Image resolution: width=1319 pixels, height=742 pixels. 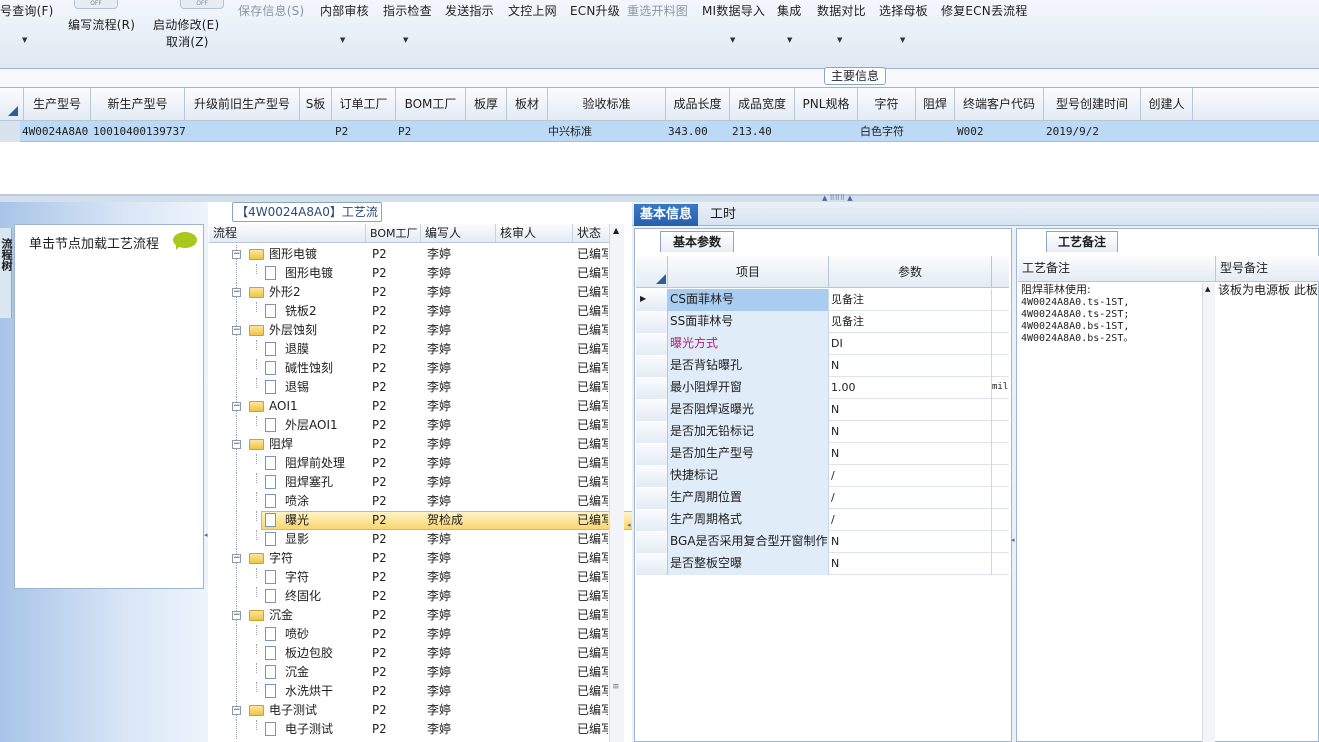 I want to click on param-item-cell: 最小阻焊开窗, so click(x=748, y=388).